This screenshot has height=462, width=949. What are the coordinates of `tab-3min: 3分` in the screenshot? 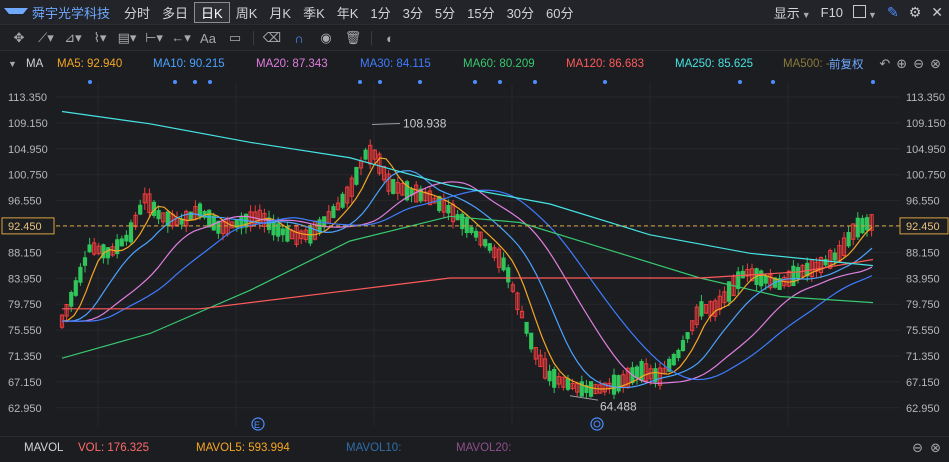 It's located at (413, 12).